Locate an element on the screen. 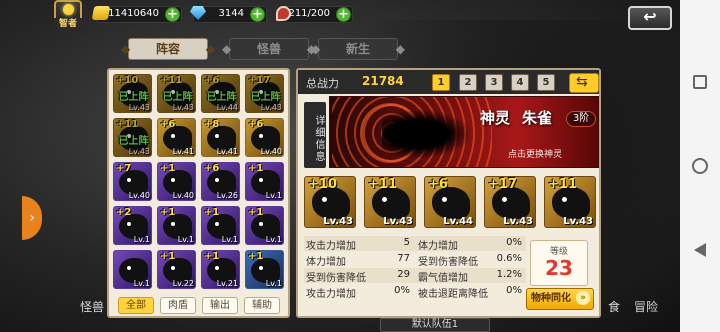 This screenshot has height=332, width=720. roster-slot: +8 Lv.41 is located at coordinates (220, 137).